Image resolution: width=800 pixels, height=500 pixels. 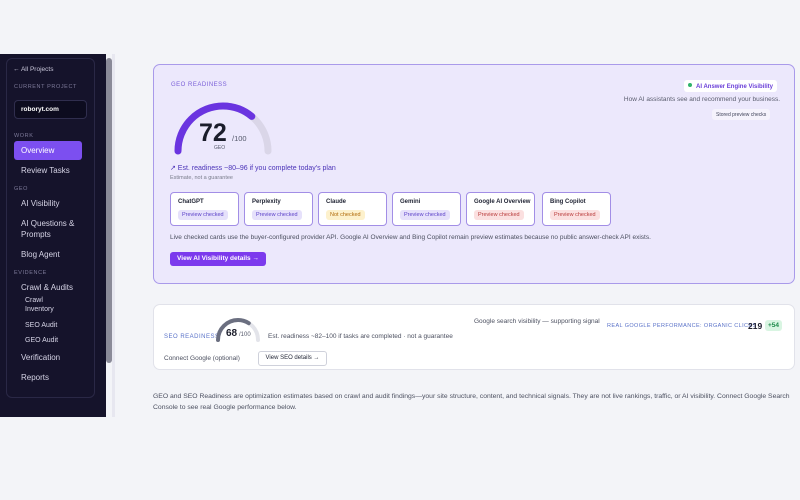 What do you see at coordinates (682, 326) in the screenshot?
I see `organic-clicks-label: REAL GOOGLE PERFORMANCE: ORGANIC CLICKS` at bounding box center [682, 326].